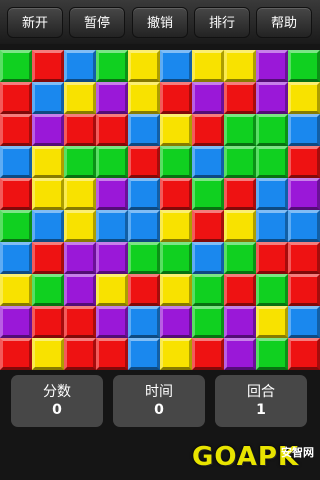 The height and width of the screenshot is (480, 320). What do you see at coordinates (97, 22) in the screenshot?
I see `pause-button: 暂停` at bounding box center [97, 22].